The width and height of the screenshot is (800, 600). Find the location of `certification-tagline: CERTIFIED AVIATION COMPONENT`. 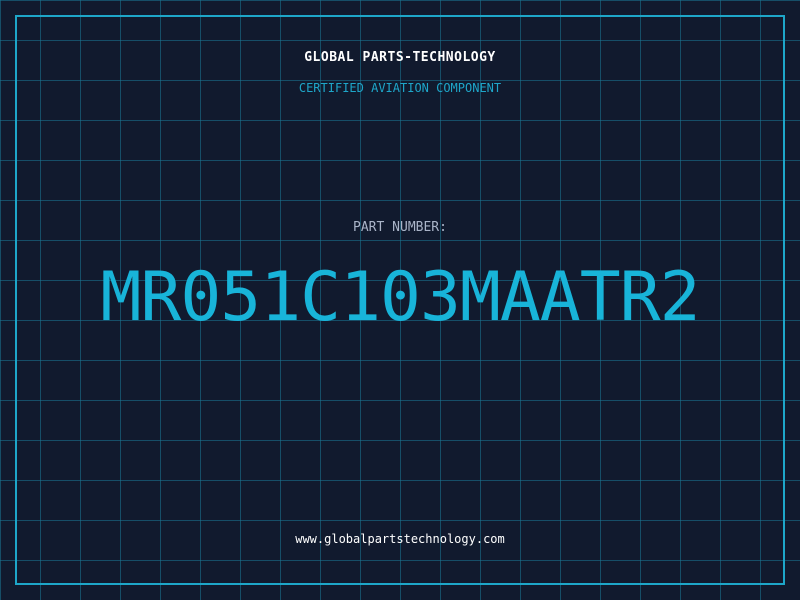

certification-tagline: CERTIFIED AVIATION COMPONENT is located at coordinates (400, 88).